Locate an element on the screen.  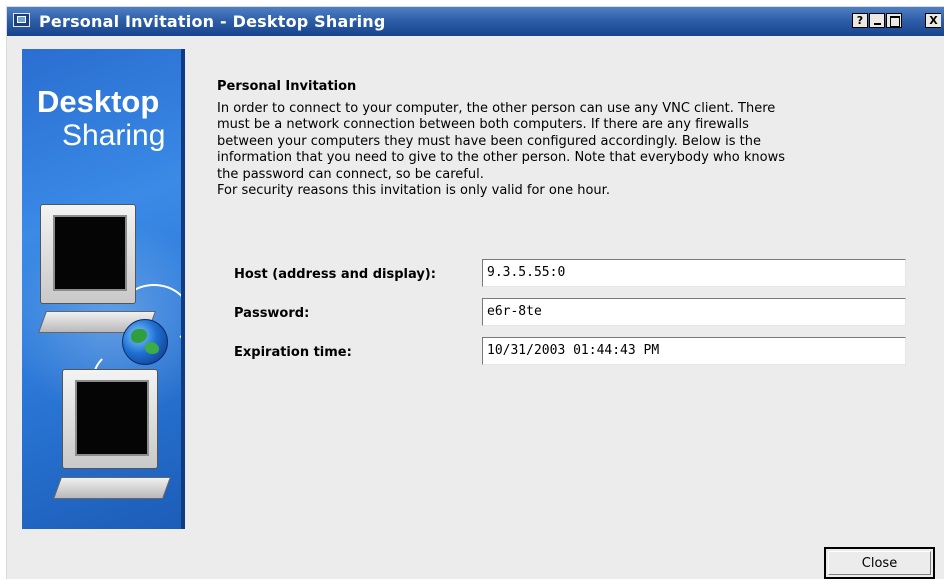
close-mnemonic: C is located at coordinates (866, 563).